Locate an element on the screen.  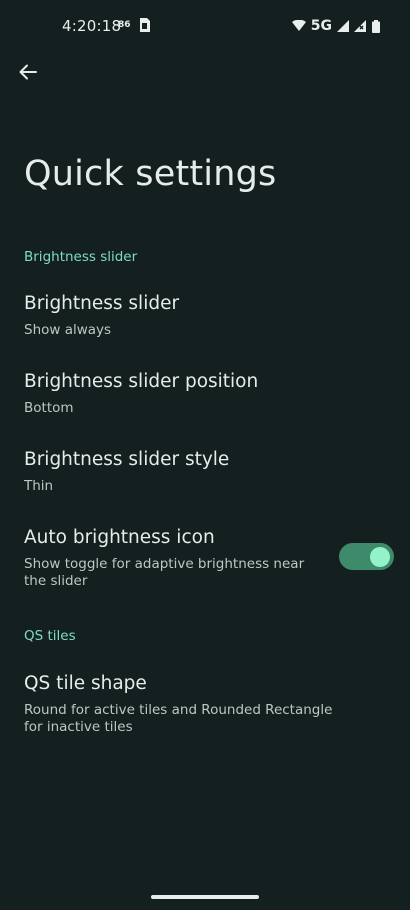
pref-summary: Bottom is located at coordinates (49, 408).